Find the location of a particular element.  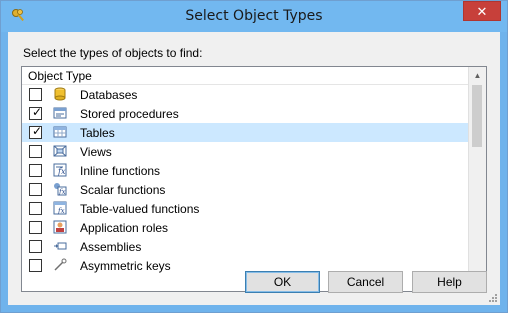

asymmetric-key-icon is located at coordinates (60, 265).